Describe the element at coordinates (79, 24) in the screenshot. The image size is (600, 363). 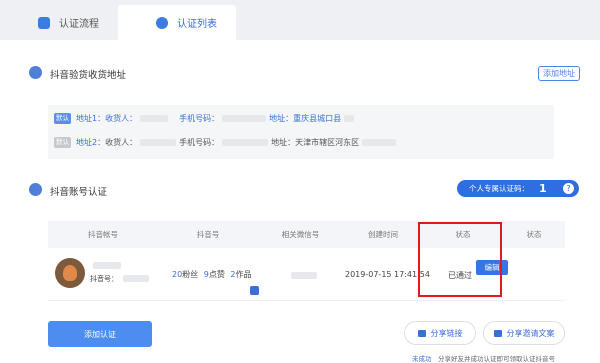
I see `tab-label: 认证流程` at that location.